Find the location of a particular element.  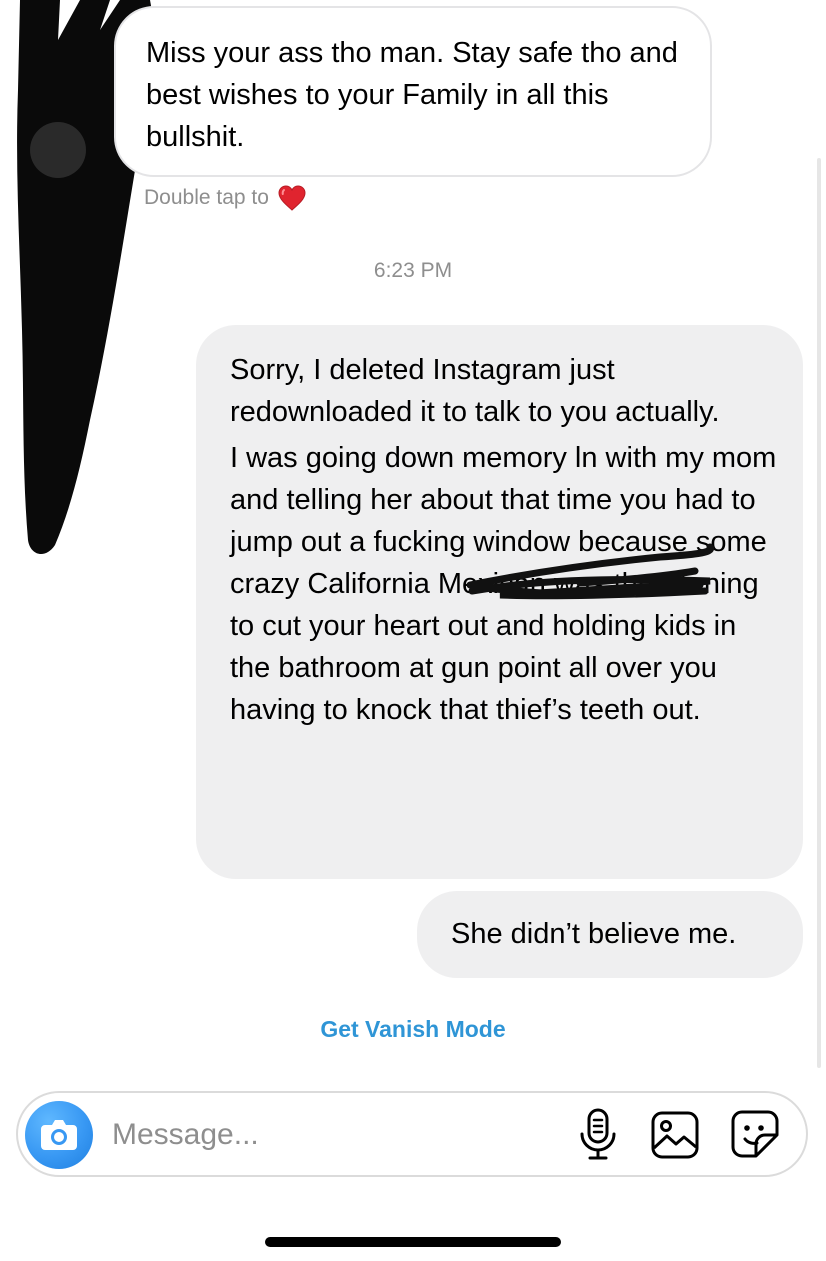

camera-button is located at coordinates (59, 1135).